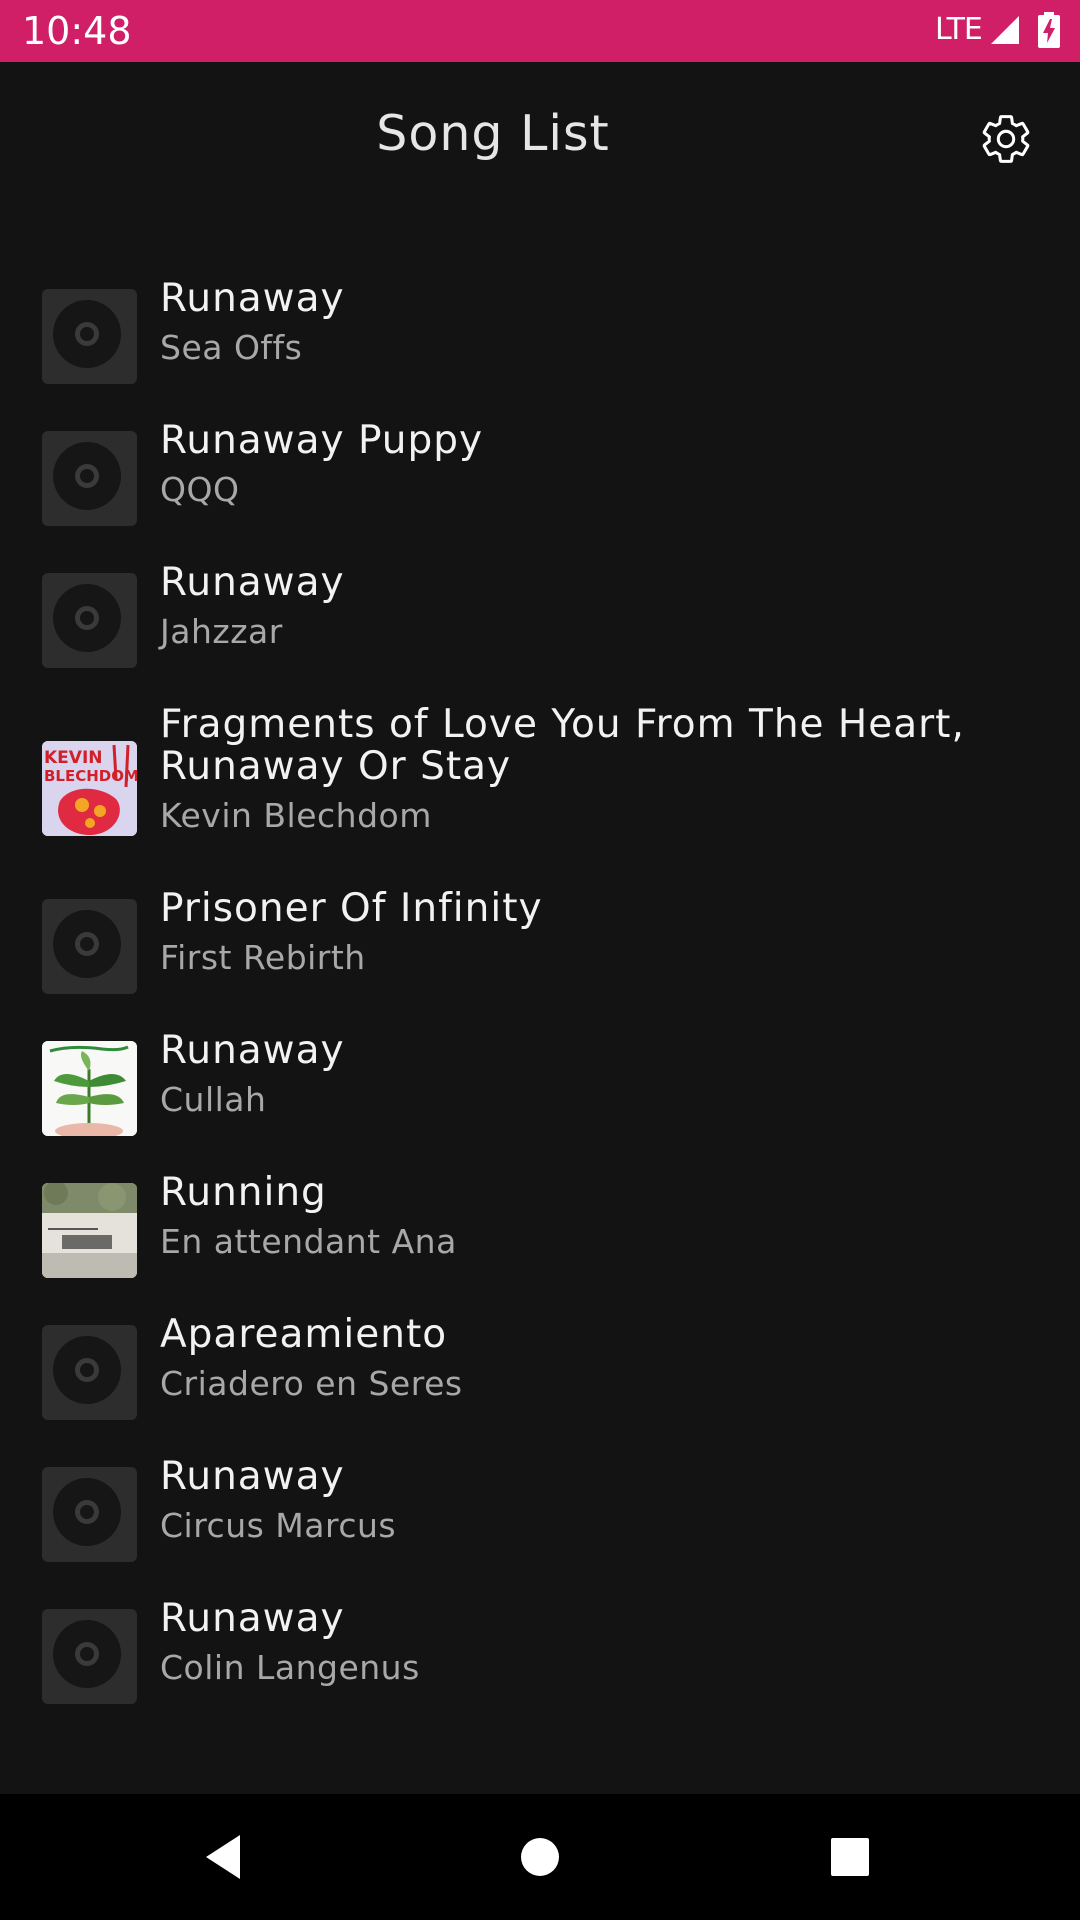 The height and width of the screenshot is (1920, 1080). I want to click on navigation-bar, so click(540, 1857).